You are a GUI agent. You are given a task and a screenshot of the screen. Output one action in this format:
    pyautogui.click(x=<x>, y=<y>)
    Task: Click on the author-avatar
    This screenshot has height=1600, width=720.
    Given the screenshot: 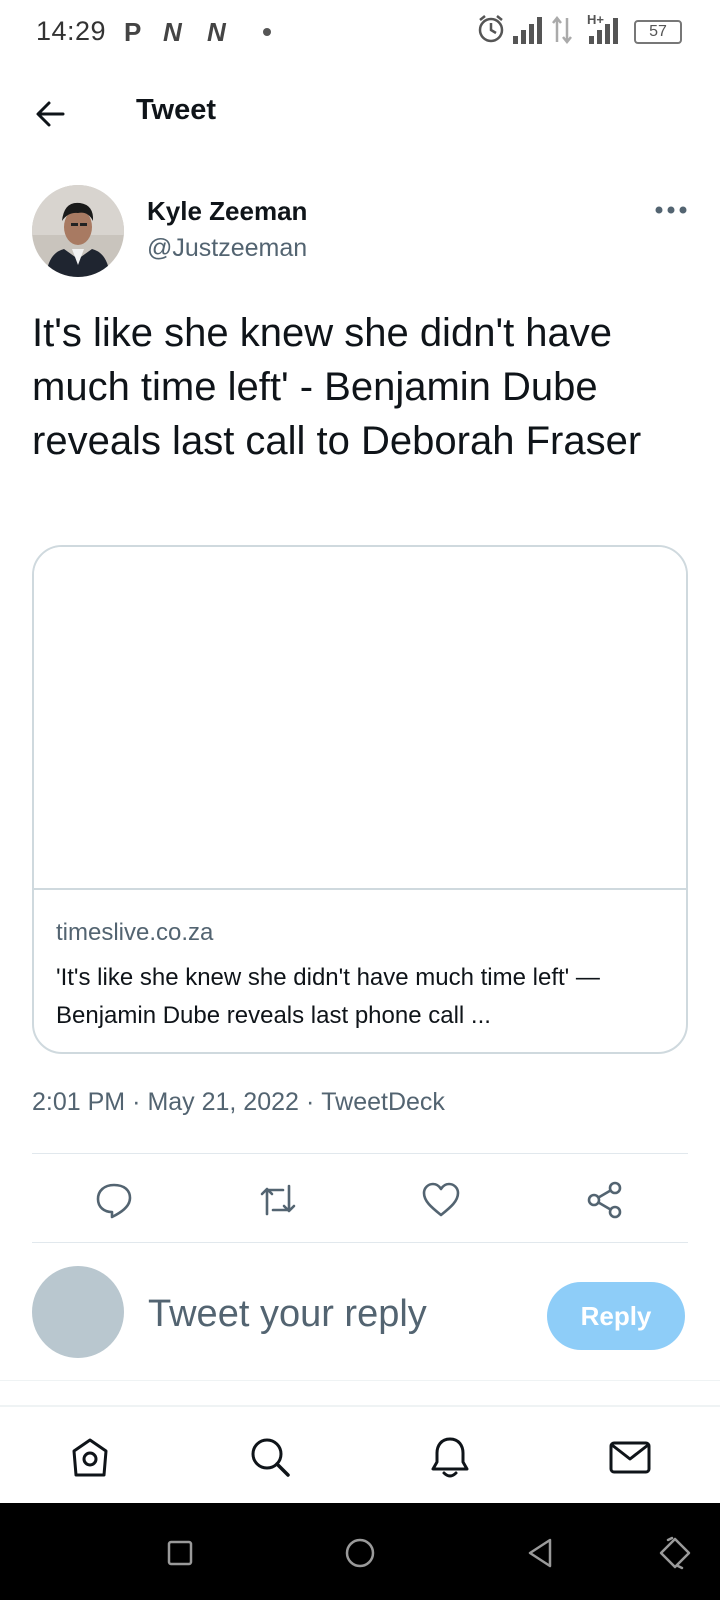 What is the action you would take?
    pyautogui.click(x=78, y=231)
    